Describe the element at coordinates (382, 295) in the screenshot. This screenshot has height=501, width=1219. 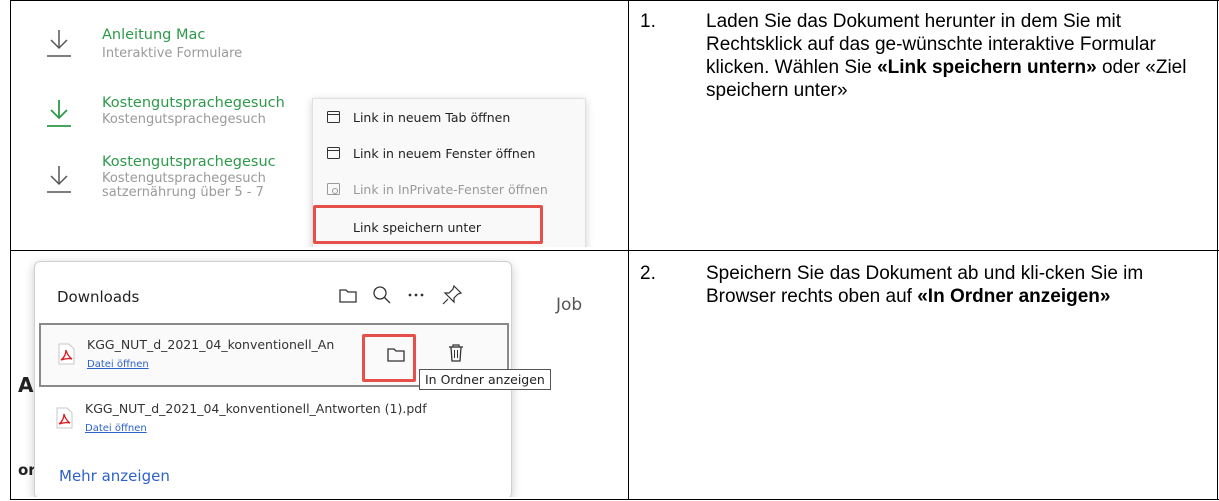
I see `search-icon` at that location.